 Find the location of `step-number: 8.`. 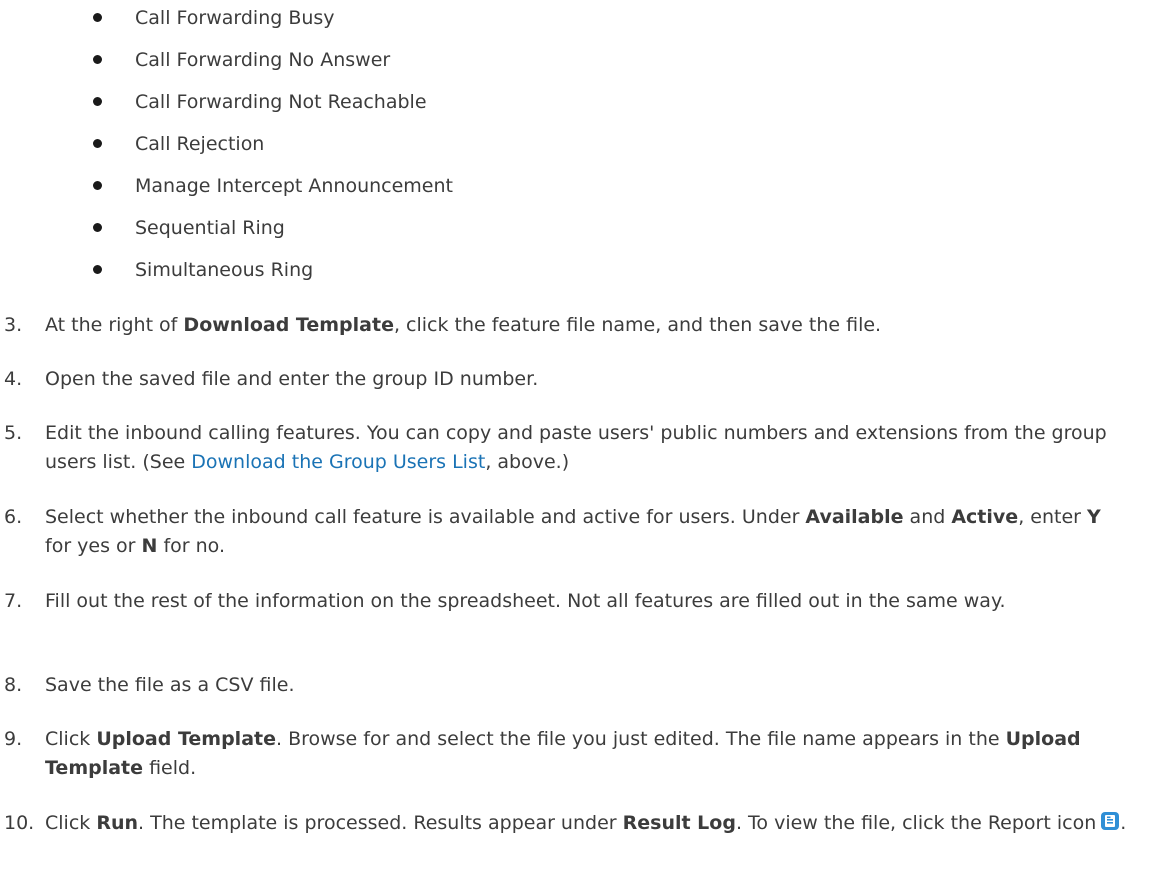

step-number: 8. is located at coordinates (13, 685).